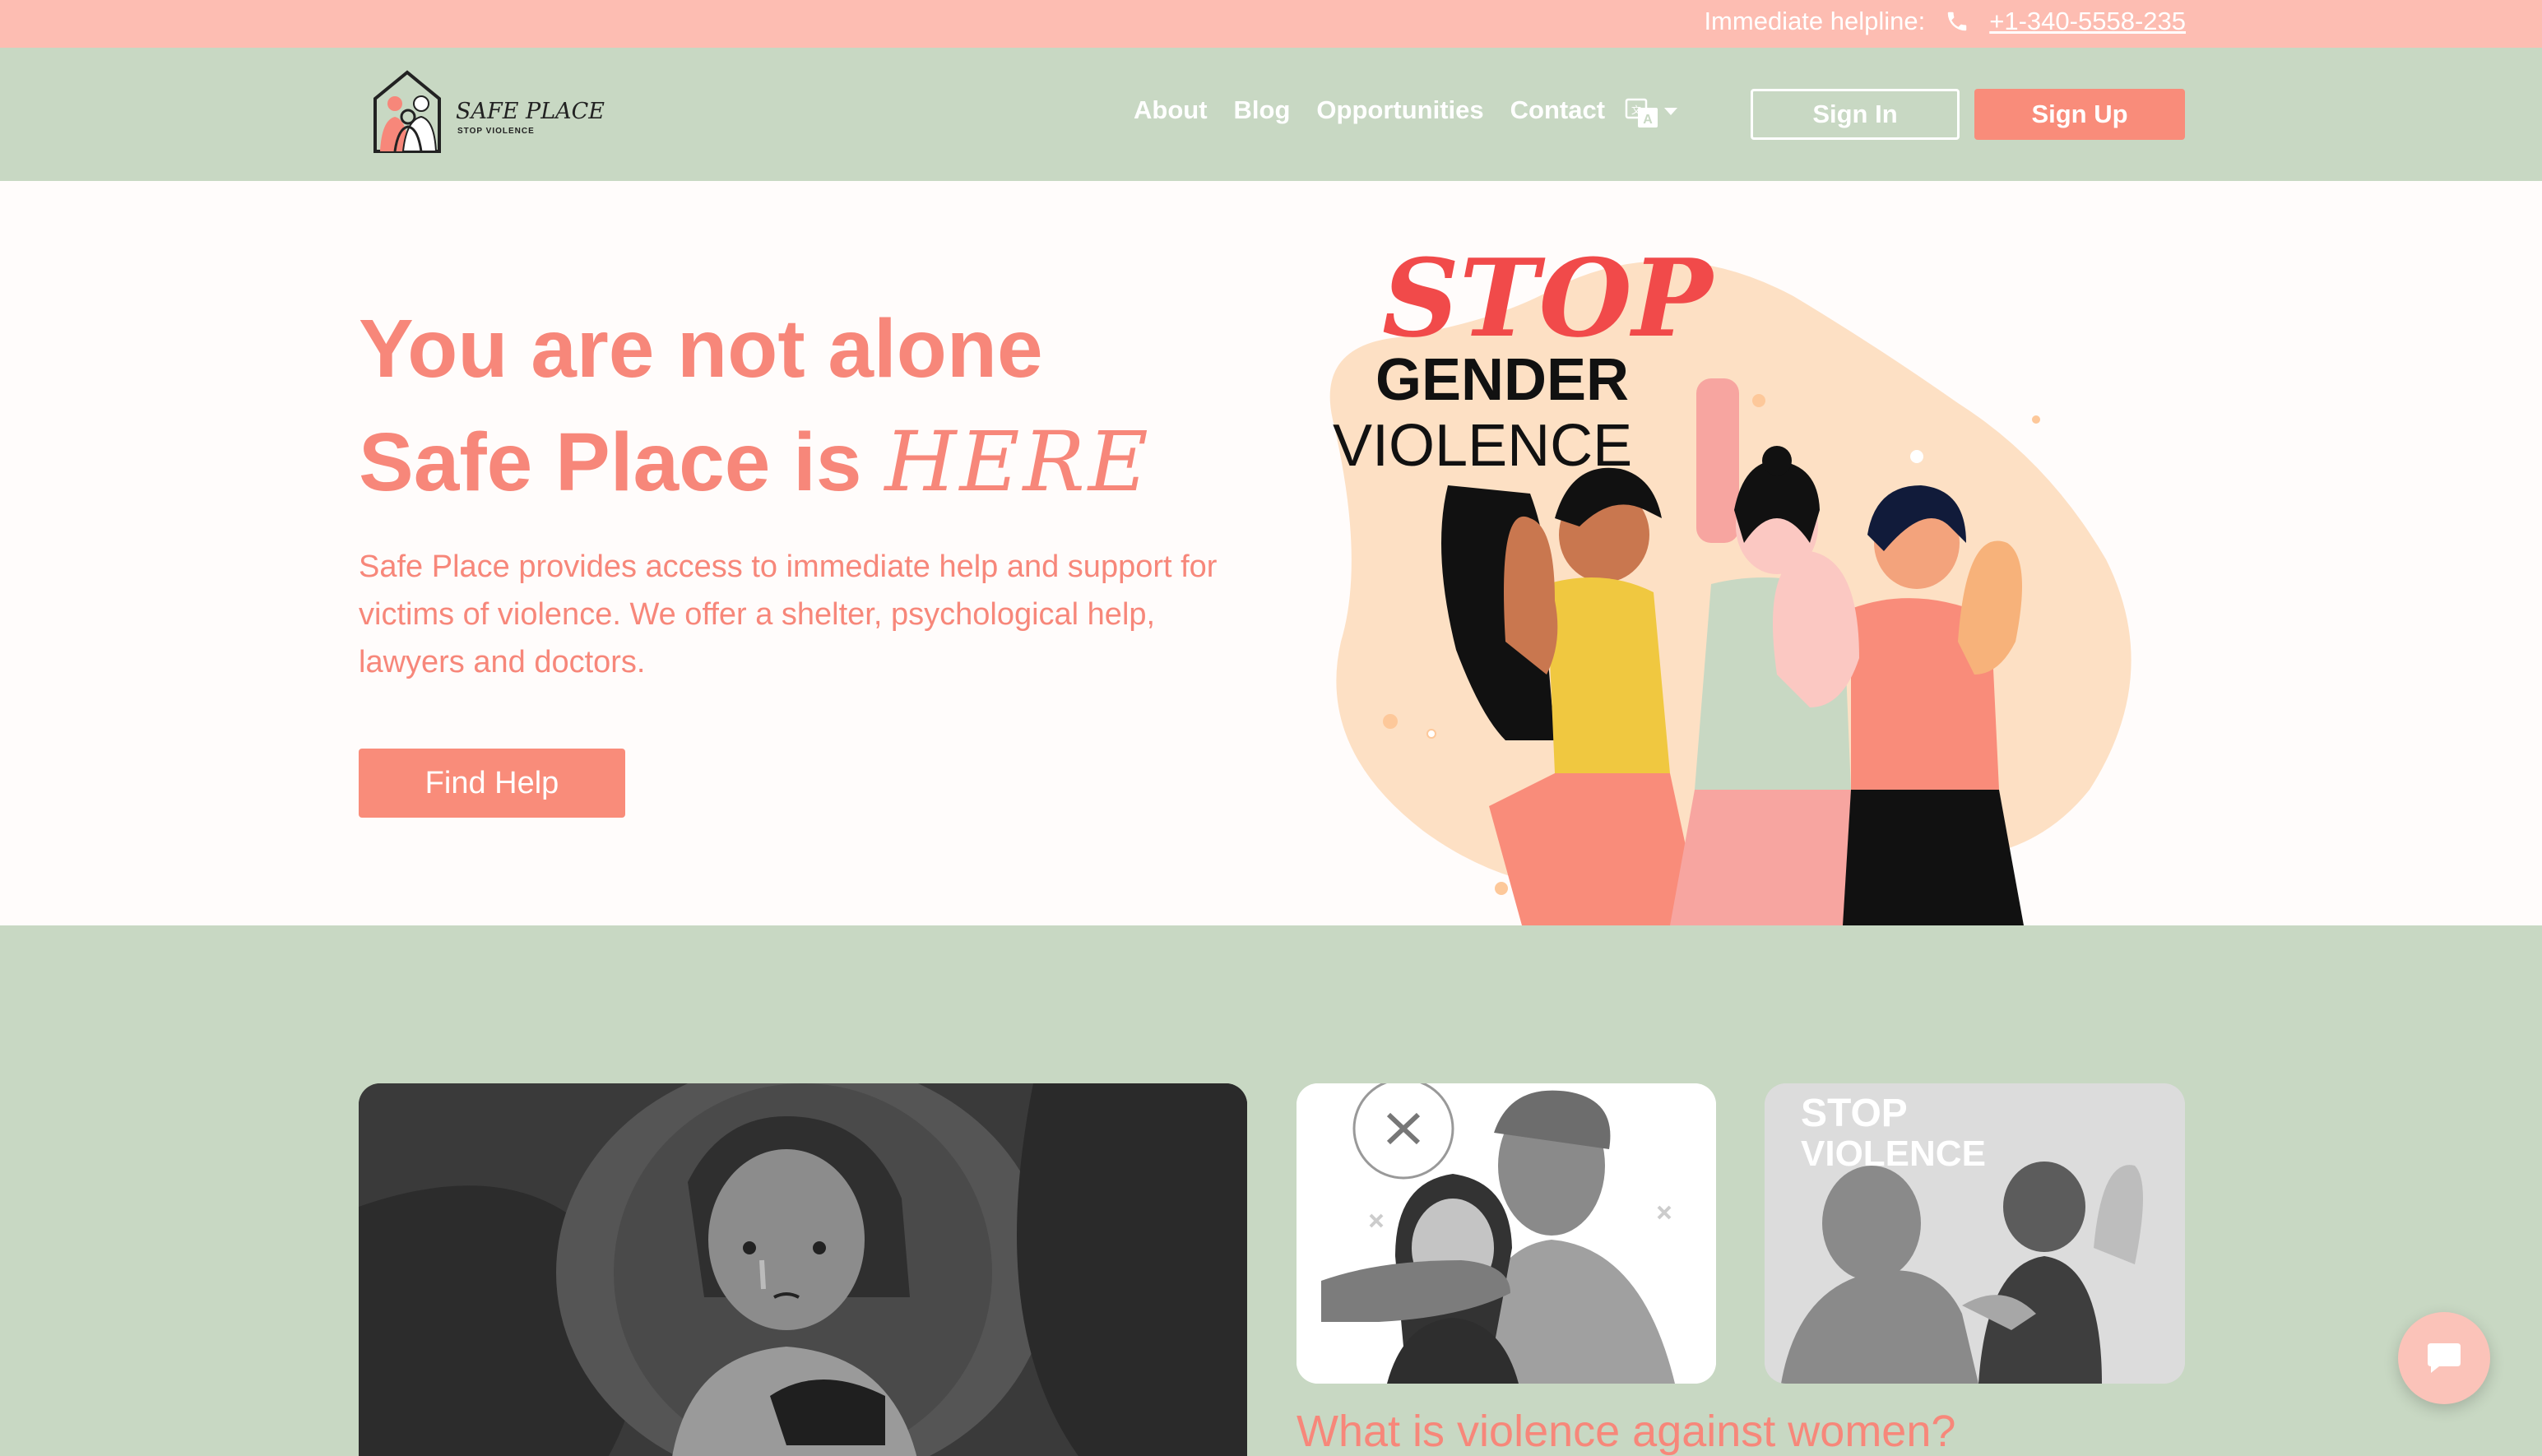  What do you see at coordinates (1399, 110) in the screenshot?
I see `nav-link-opportunities: Opportunities` at bounding box center [1399, 110].